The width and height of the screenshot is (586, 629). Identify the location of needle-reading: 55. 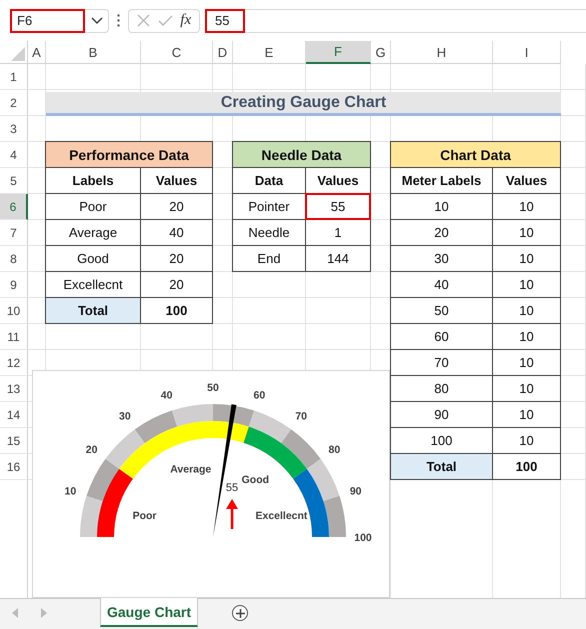
(232, 488).